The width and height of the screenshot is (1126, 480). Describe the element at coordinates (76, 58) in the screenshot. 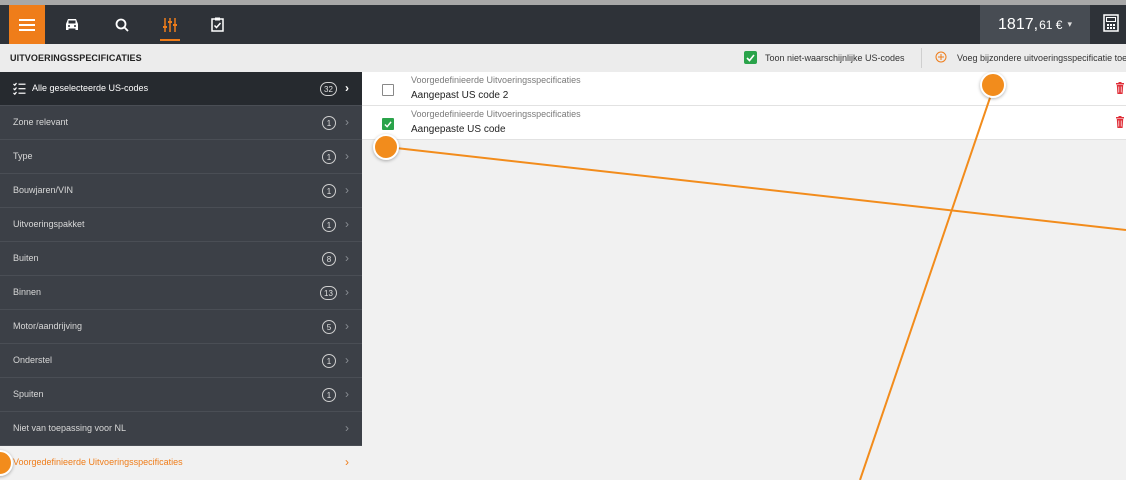

I see `page-title: UITVOERINGSSPECIFICATIES` at that location.